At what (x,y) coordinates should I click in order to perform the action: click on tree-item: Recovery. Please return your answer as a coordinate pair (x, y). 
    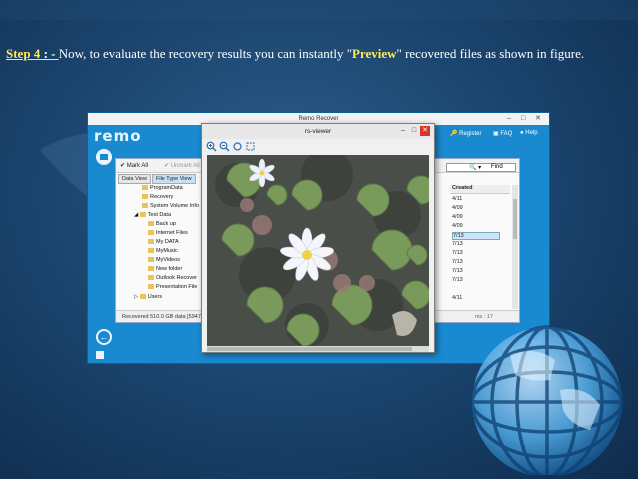
    Looking at the image, I should click on (157, 197).